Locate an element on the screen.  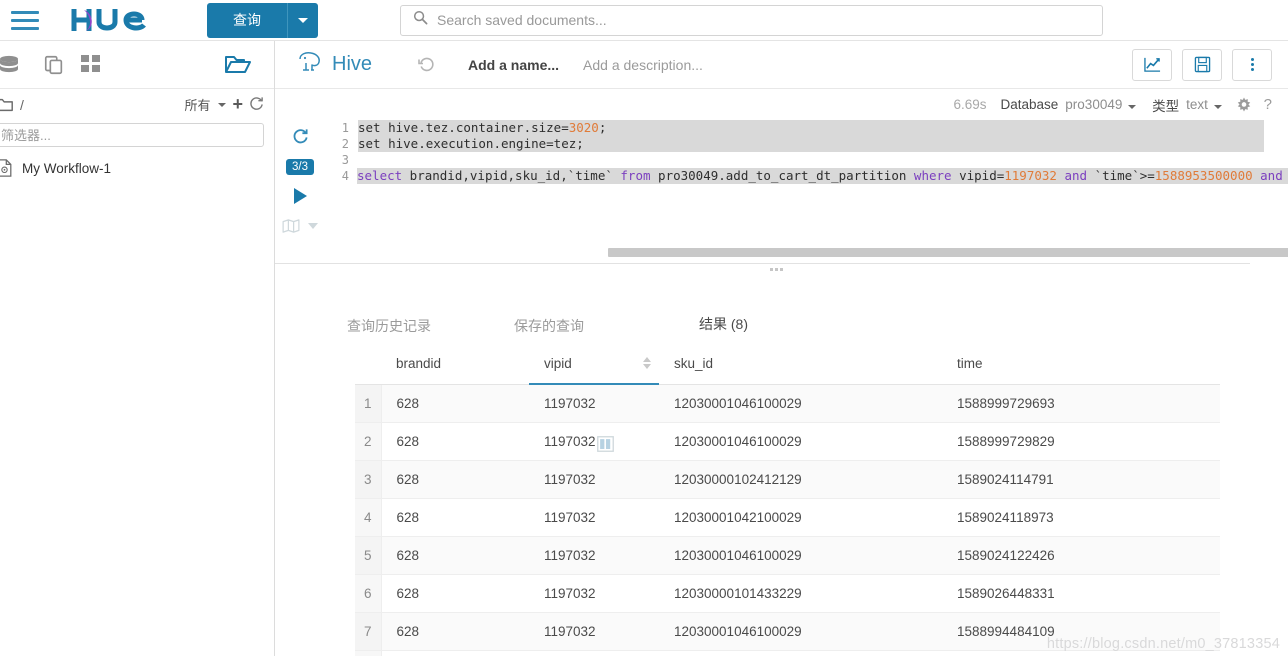
drag-handle-dots is located at coordinates (776, 269).